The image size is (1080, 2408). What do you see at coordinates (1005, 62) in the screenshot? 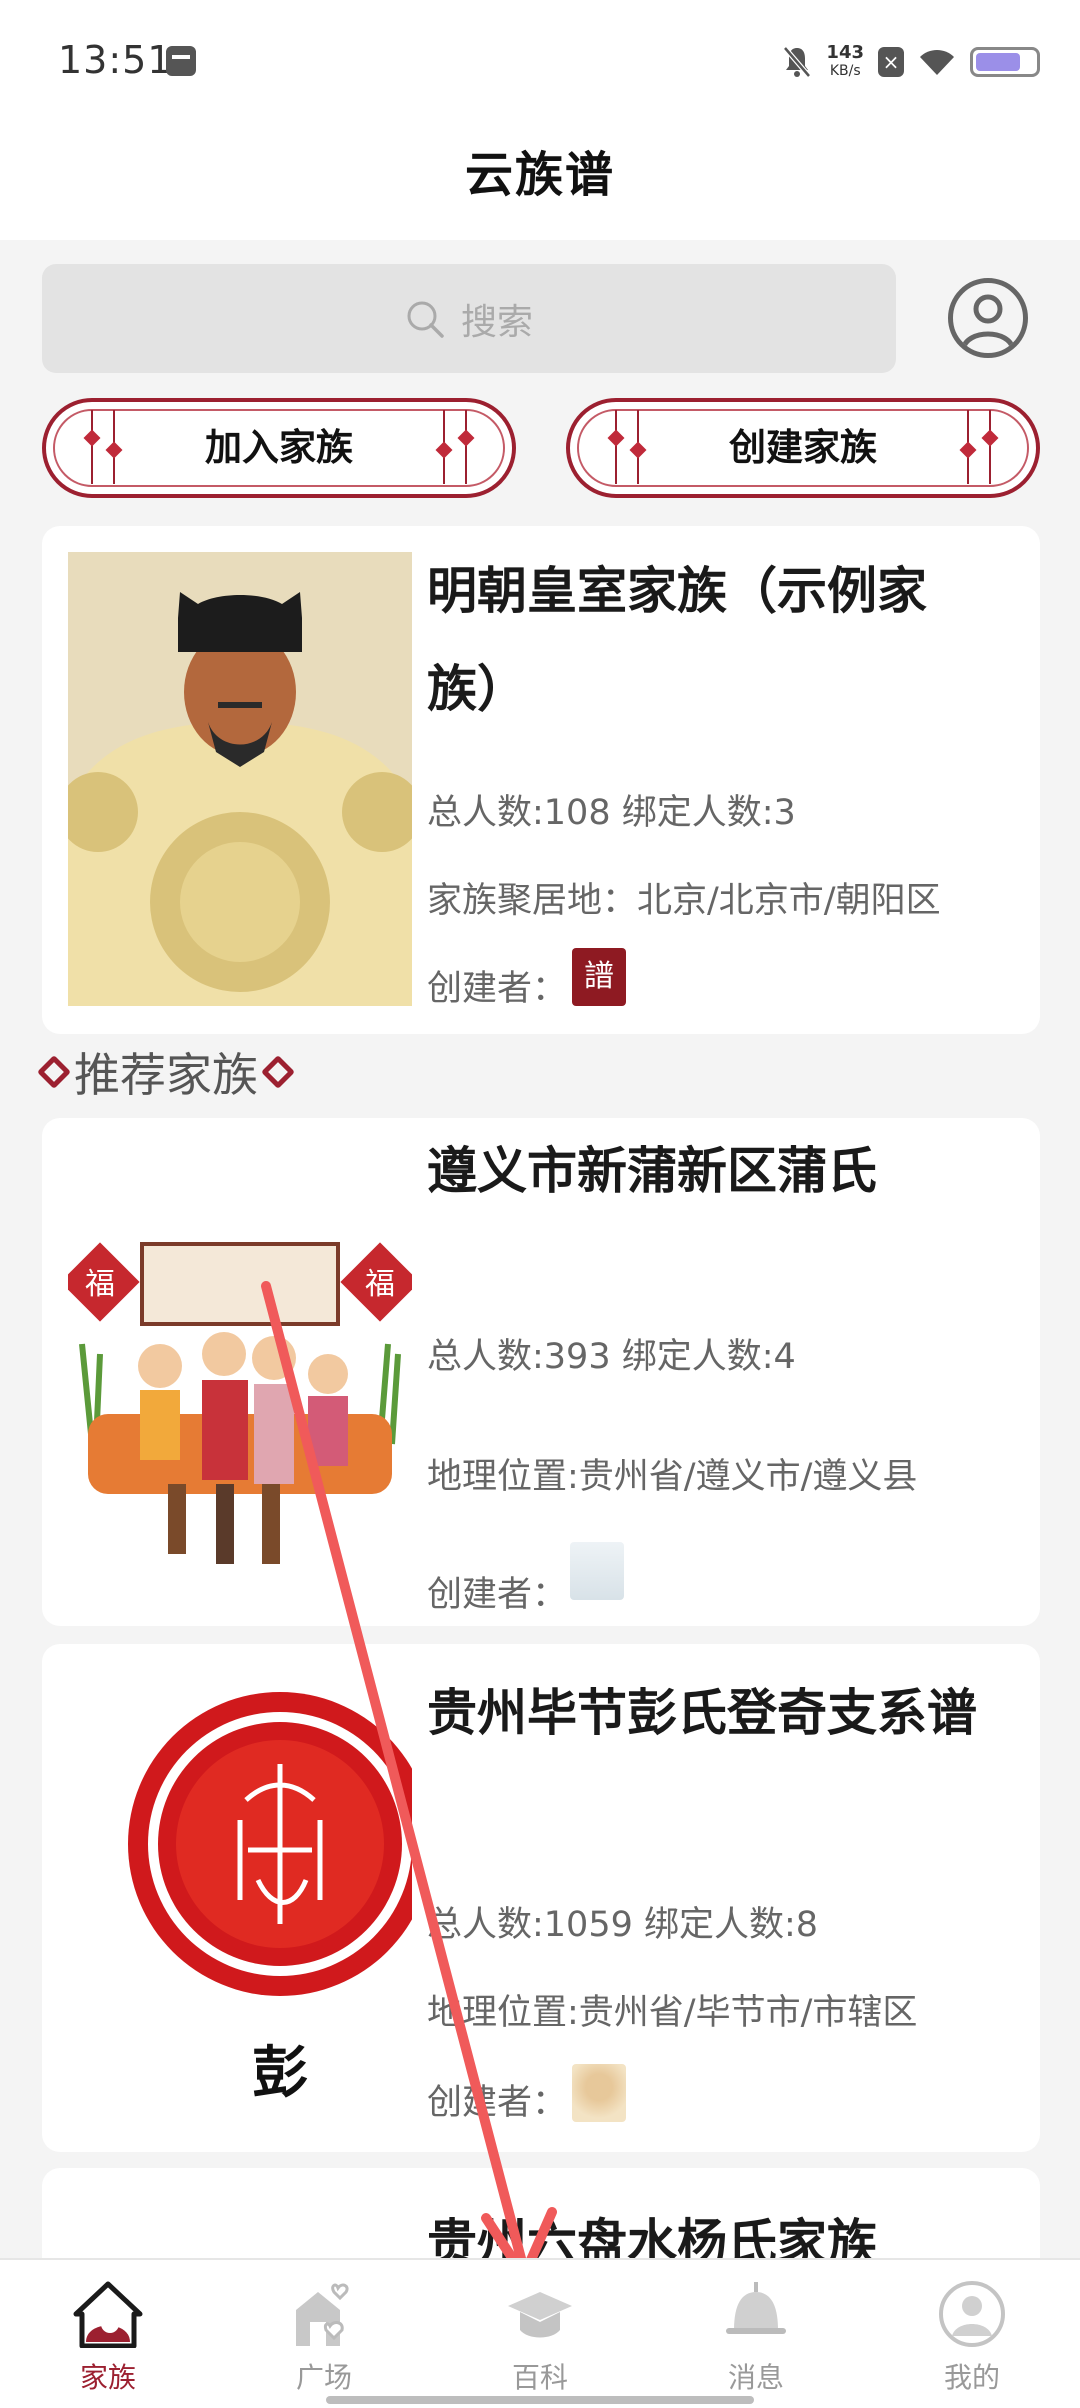
I see `battery-icon` at bounding box center [1005, 62].